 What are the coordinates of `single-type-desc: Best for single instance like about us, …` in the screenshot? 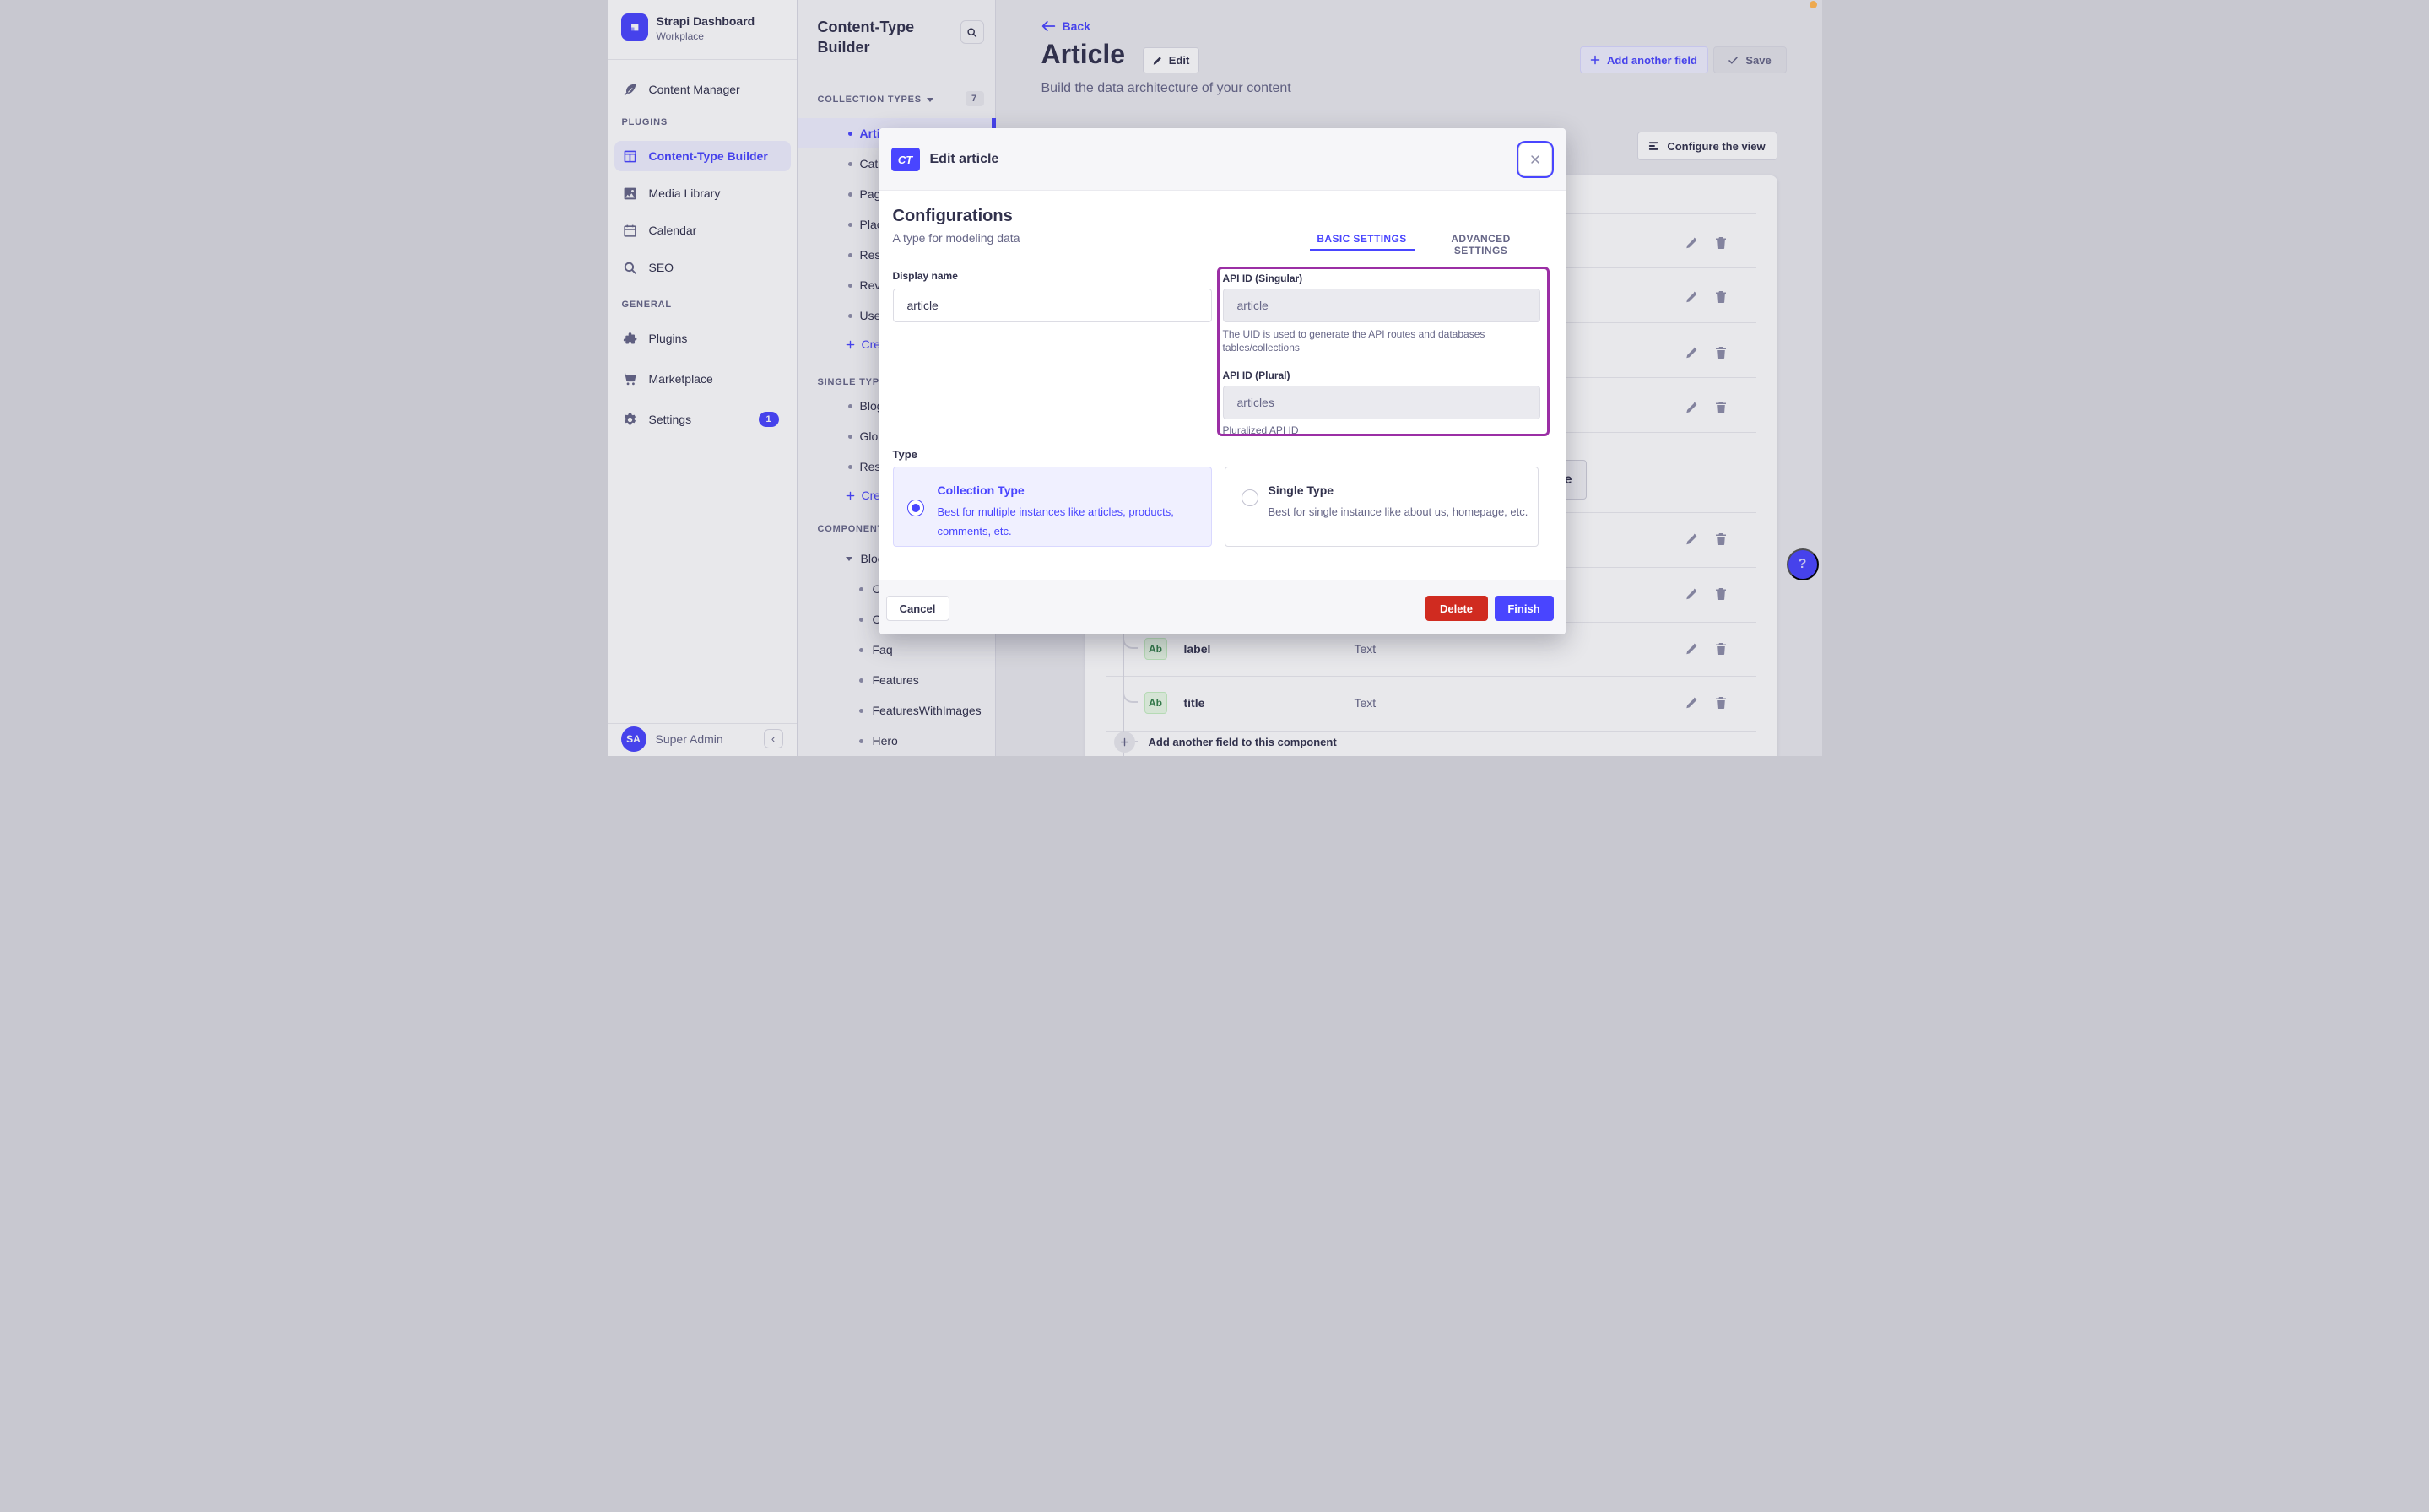 It's located at (1398, 511).